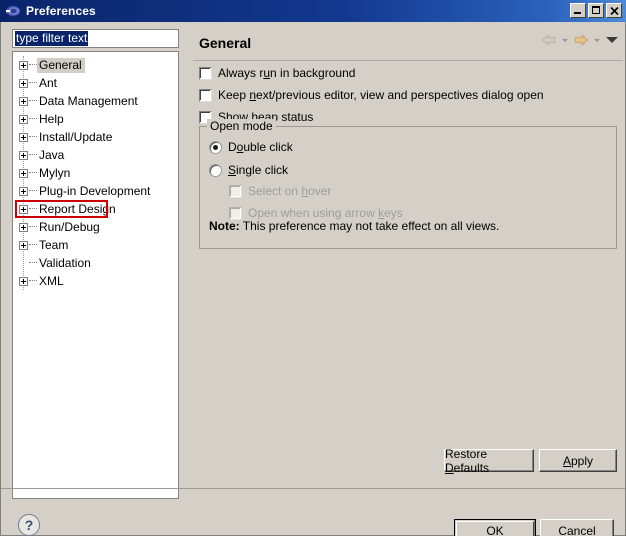 The image size is (626, 536). What do you see at coordinates (260, 147) in the screenshot?
I see `radio-label: Double click` at bounding box center [260, 147].